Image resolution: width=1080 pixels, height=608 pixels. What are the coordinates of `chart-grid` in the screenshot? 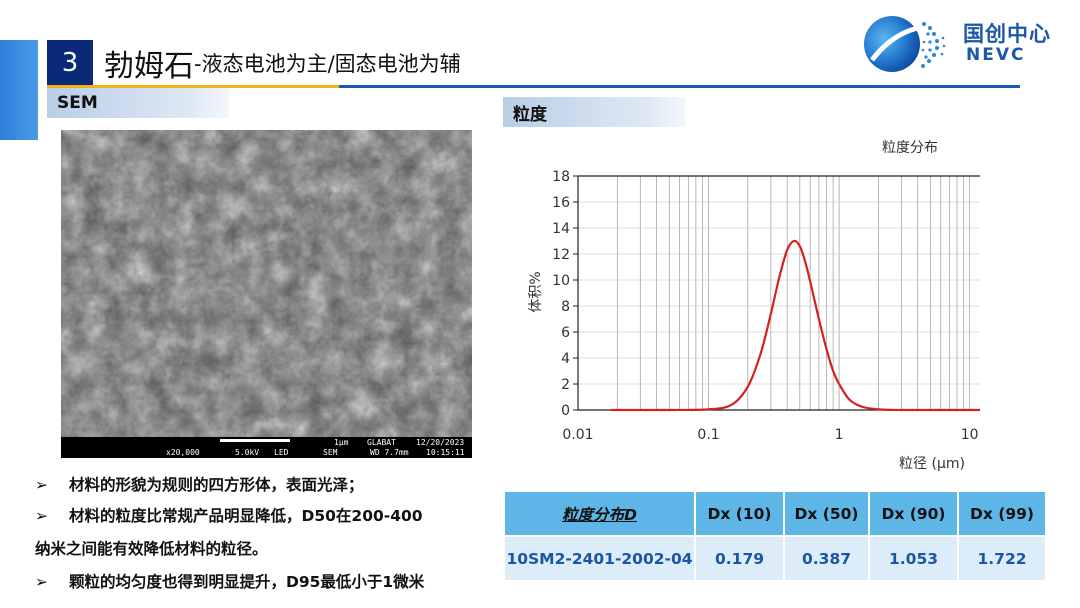 It's located at (779, 293).